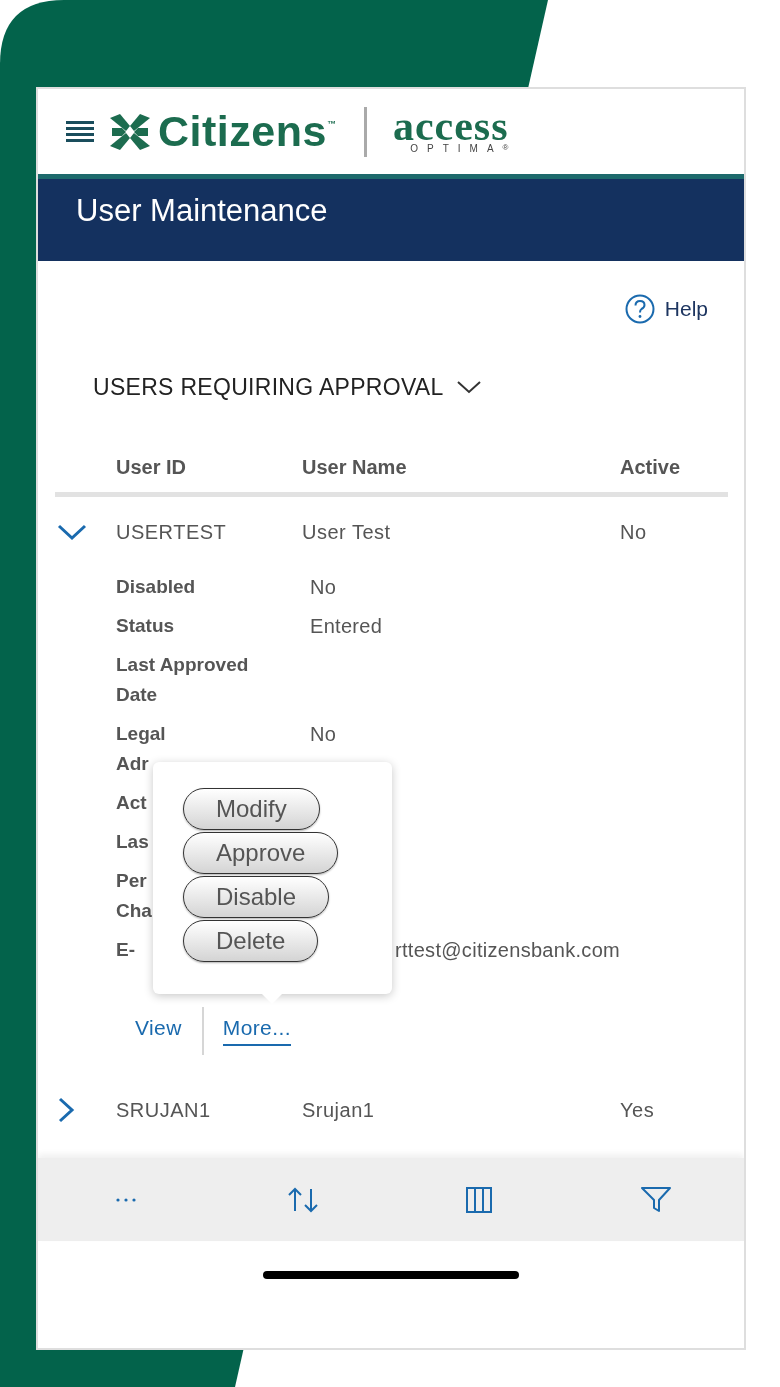 The width and height of the screenshot is (780, 1387). Describe the element at coordinates (182, 679) in the screenshot. I see `detail-label: Last Approved Date` at that location.